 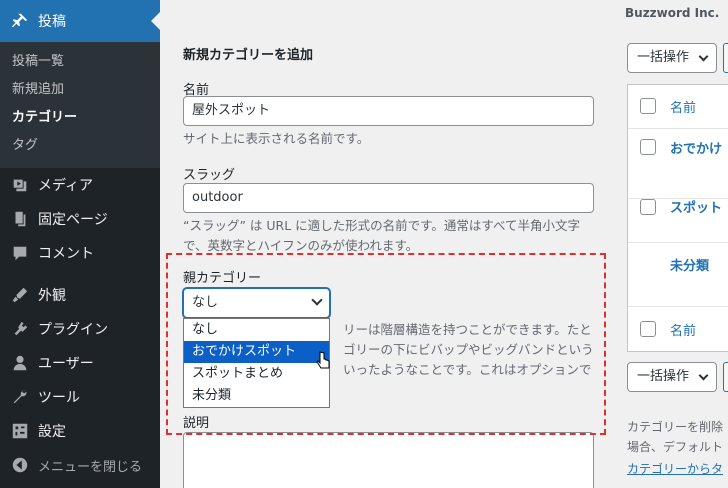 What do you see at coordinates (20, 21) in the screenshot?
I see `pin-icon` at bounding box center [20, 21].